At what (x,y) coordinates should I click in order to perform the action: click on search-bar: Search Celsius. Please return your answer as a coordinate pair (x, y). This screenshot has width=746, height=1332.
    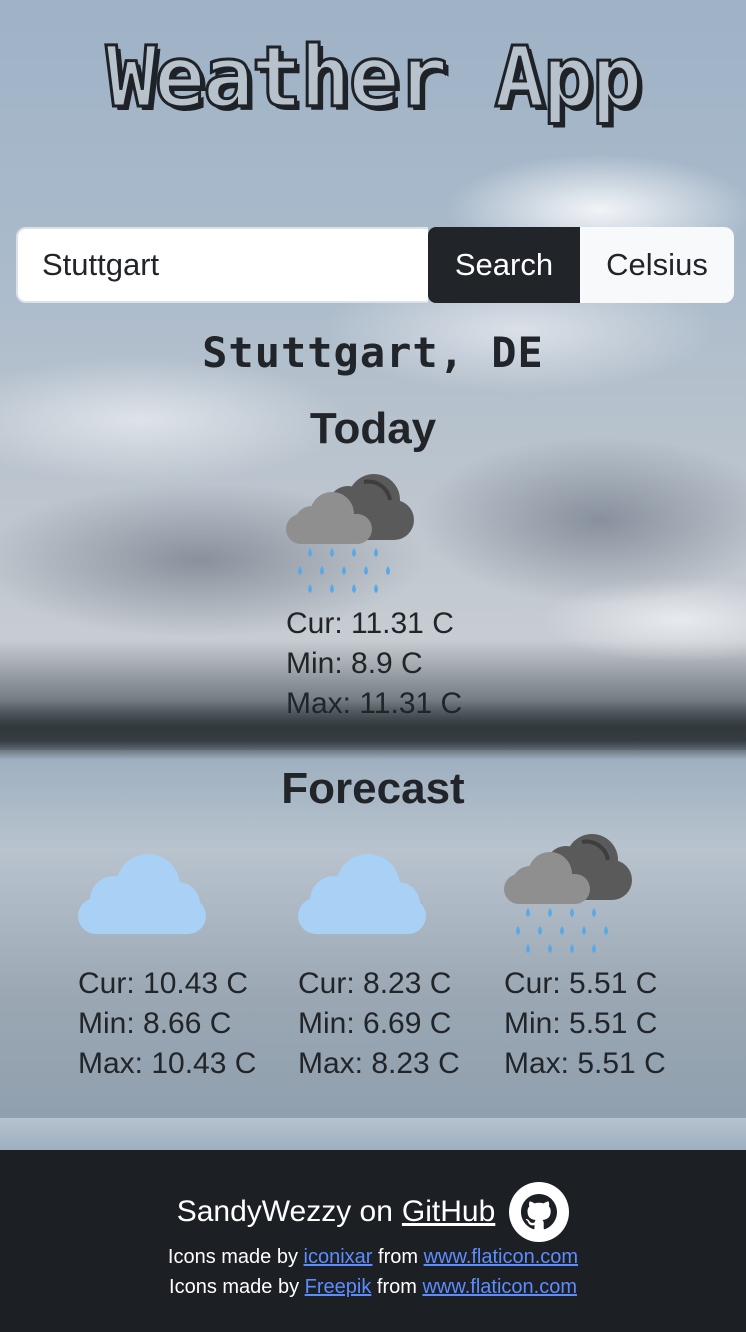
    Looking at the image, I should click on (375, 265).